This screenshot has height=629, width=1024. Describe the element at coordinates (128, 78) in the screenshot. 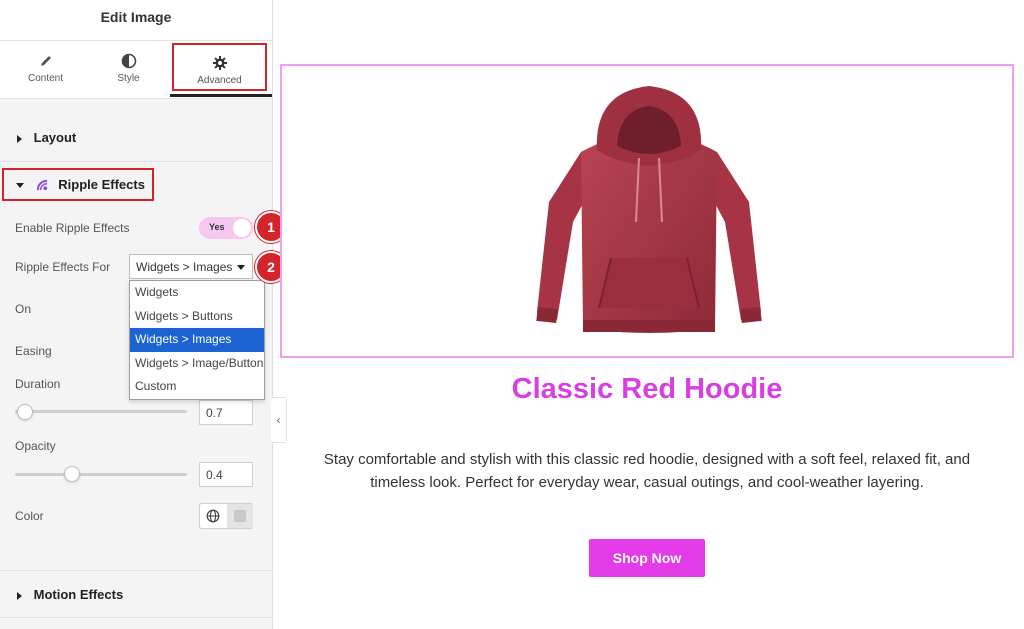

I see `tab-style-label: Style` at that location.